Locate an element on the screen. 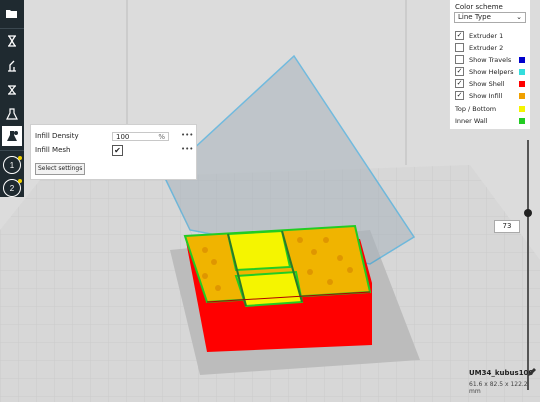 The height and width of the screenshot is (402, 540). show-infill-checkbox: ✓ is located at coordinates (459, 95).